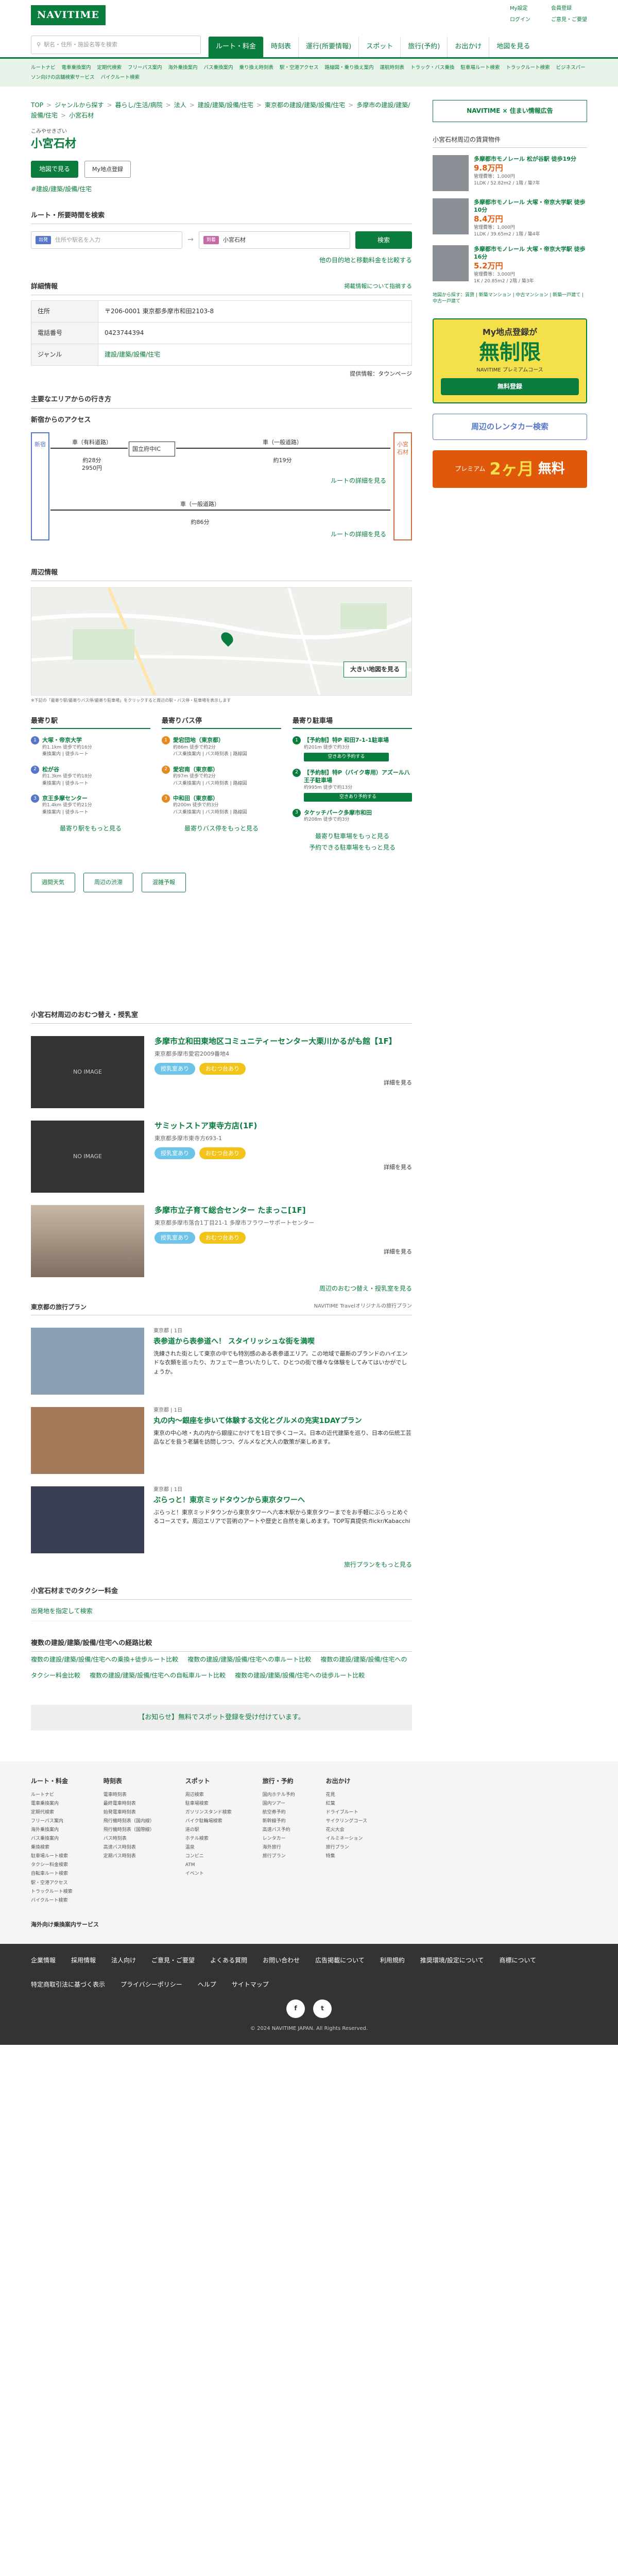  I want to click on list-item: 3 タケッチパーク多摩市和田 約208m 徒歩で約3分, so click(352, 816).